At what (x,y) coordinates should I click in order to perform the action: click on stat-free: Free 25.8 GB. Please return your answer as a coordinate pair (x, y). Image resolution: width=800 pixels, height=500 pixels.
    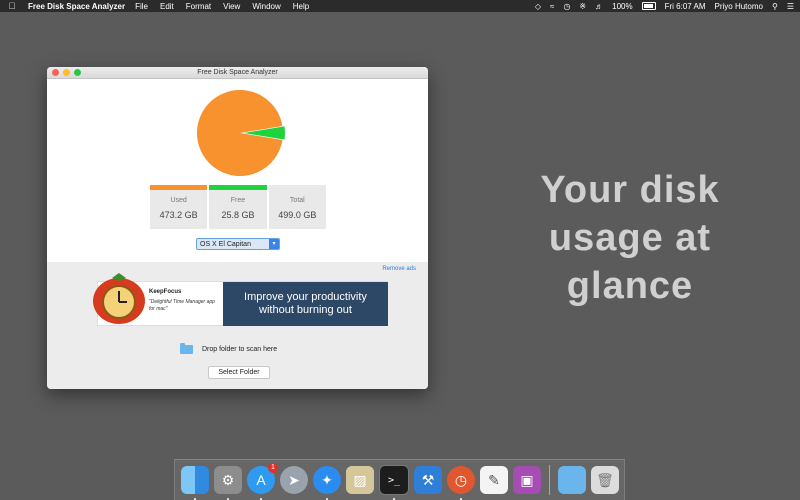
    Looking at the image, I should click on (238, 207).